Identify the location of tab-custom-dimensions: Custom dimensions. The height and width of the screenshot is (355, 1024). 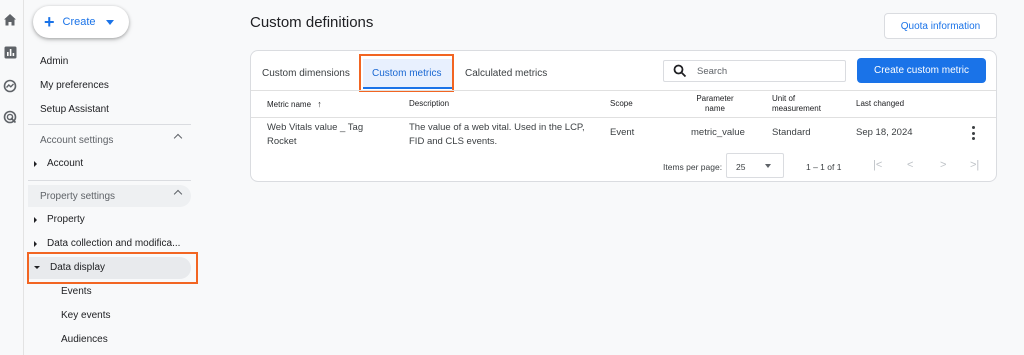
(306, 73).